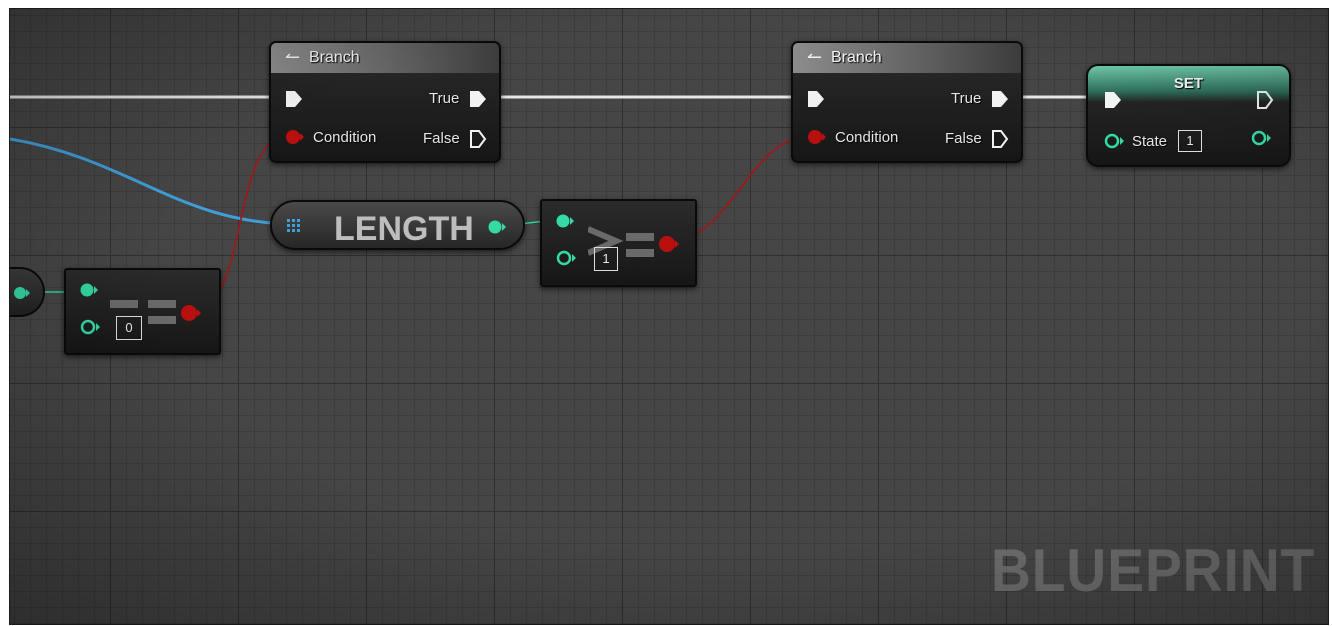 The image size is (1332, 626). I want to click on branch-node-2-title: Branch, so click(856, 57).